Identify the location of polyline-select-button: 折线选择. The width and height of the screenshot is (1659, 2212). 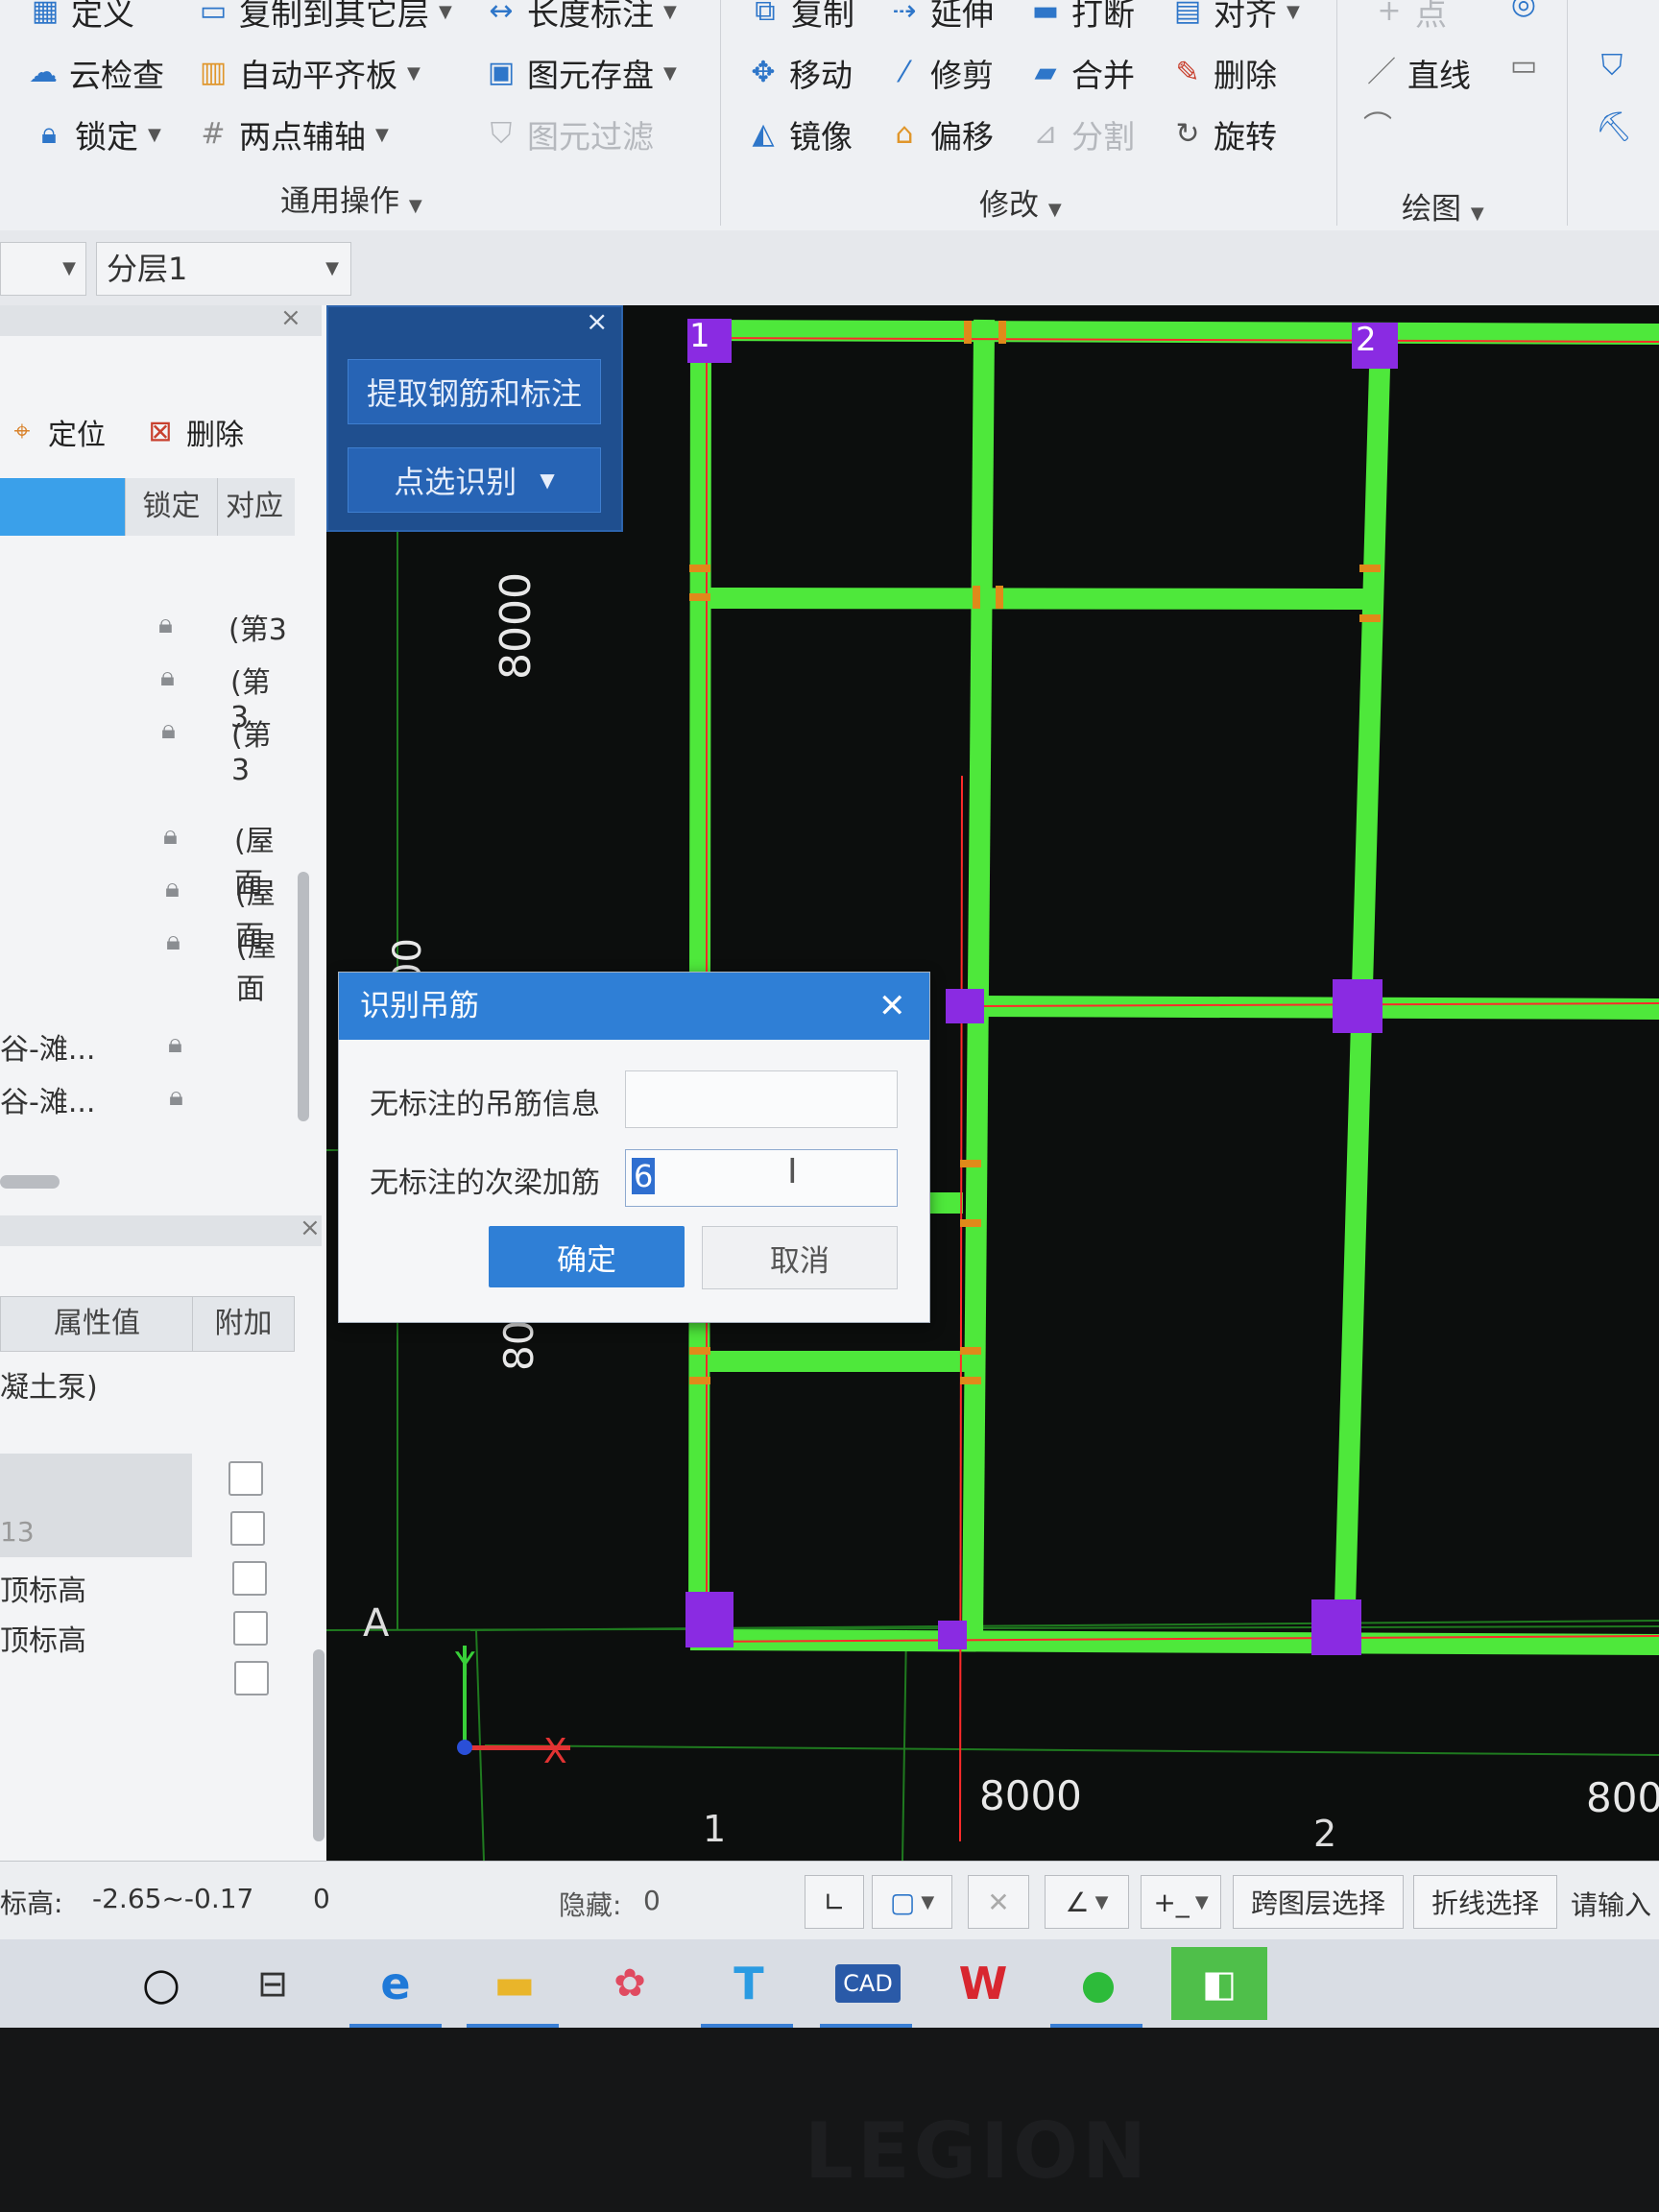
(1485, 1902).